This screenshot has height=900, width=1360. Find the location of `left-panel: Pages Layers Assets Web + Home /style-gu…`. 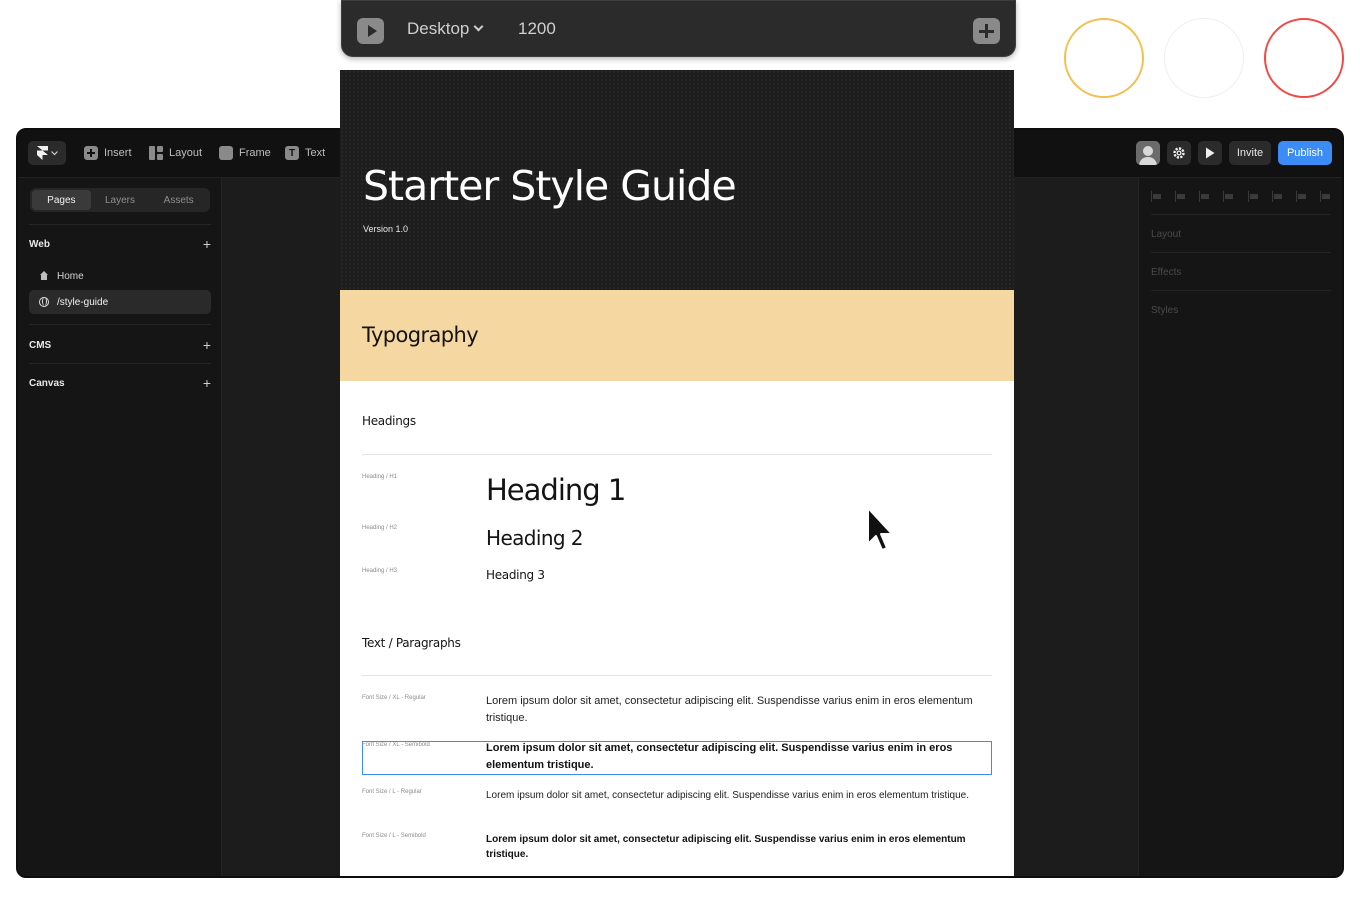

left-panel: Pages Layers Assets Web + Home /style-gu… is located at coordinates (120, 527).